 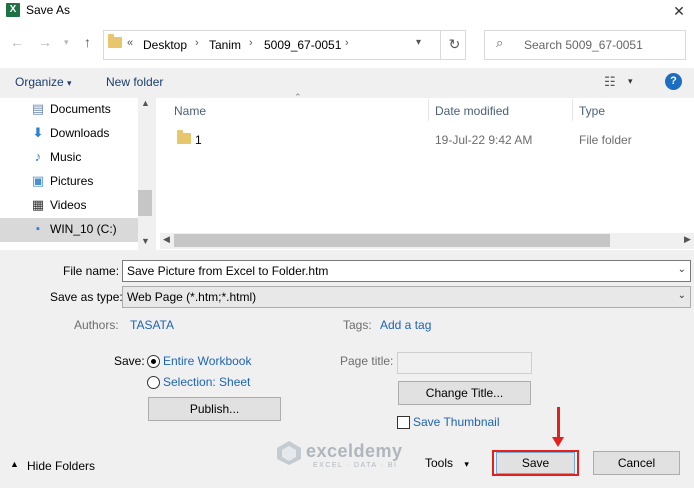 I want to click on nav-scrollbar-thumb, so click(x=145, y=203).